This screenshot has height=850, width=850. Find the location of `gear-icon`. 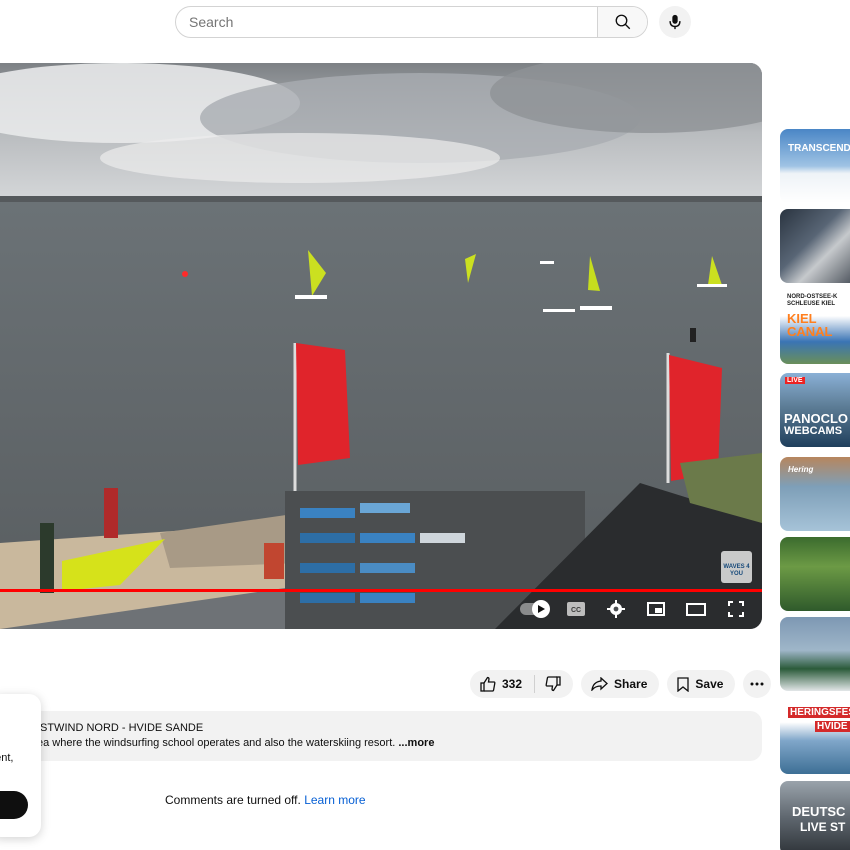

gear-icon is located at coordinates (616, 609).